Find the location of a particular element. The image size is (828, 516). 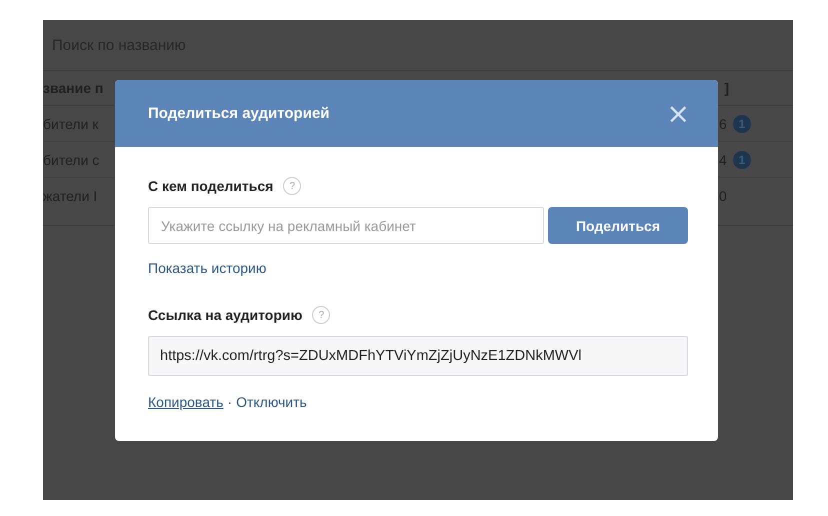

close-button: × is located at coordinates (678, 114).